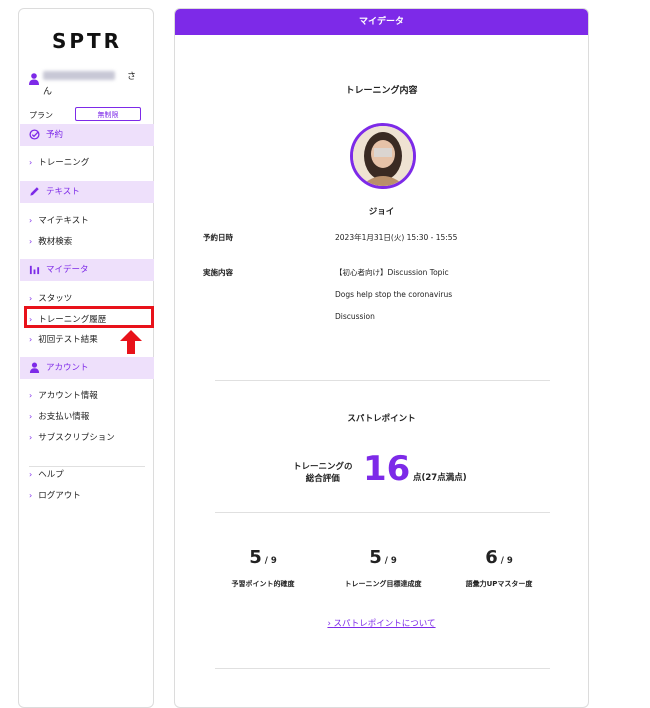  I want to click on check-circle-icon, so click(34, 134).